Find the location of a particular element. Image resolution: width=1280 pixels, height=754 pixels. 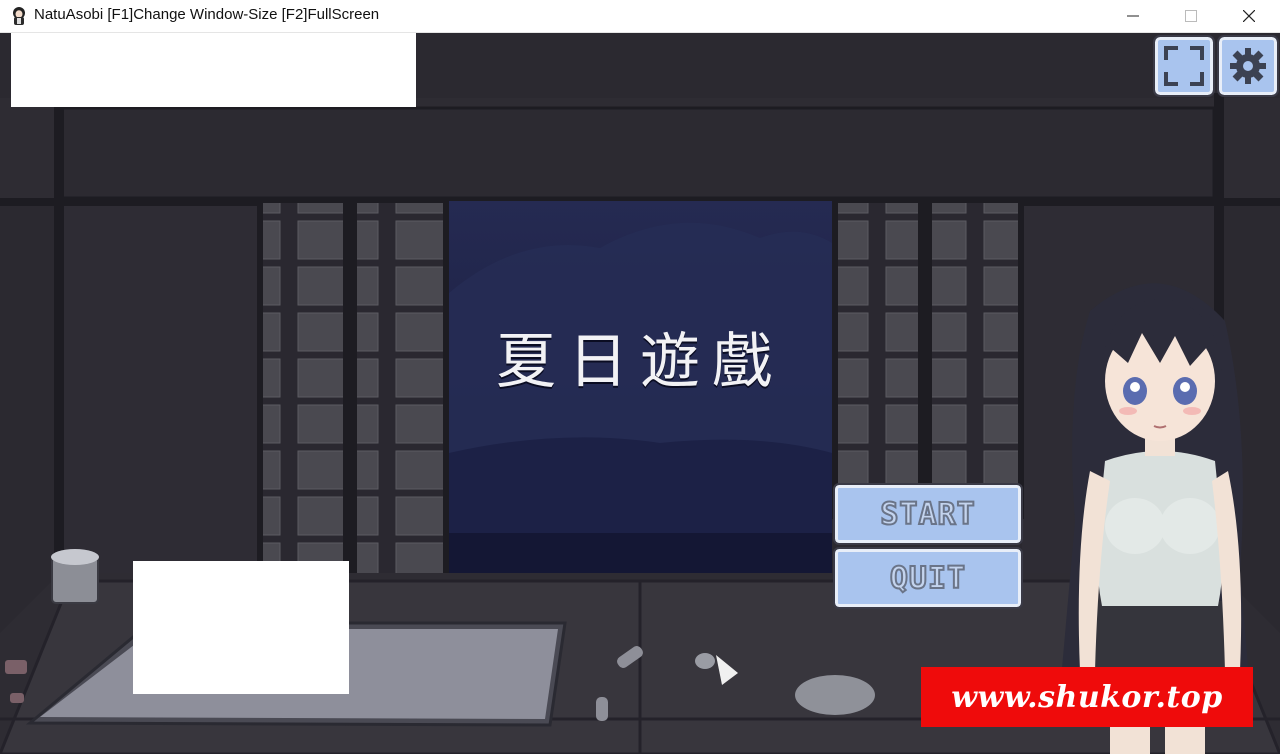

maximize-button is located at coordinates (1191, 16).